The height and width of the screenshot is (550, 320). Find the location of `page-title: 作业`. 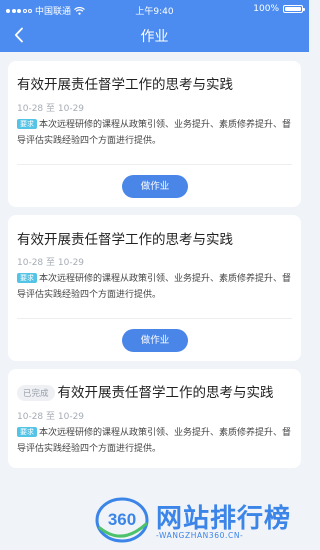

page-title: 作业 is located at coordinates (154, 37).